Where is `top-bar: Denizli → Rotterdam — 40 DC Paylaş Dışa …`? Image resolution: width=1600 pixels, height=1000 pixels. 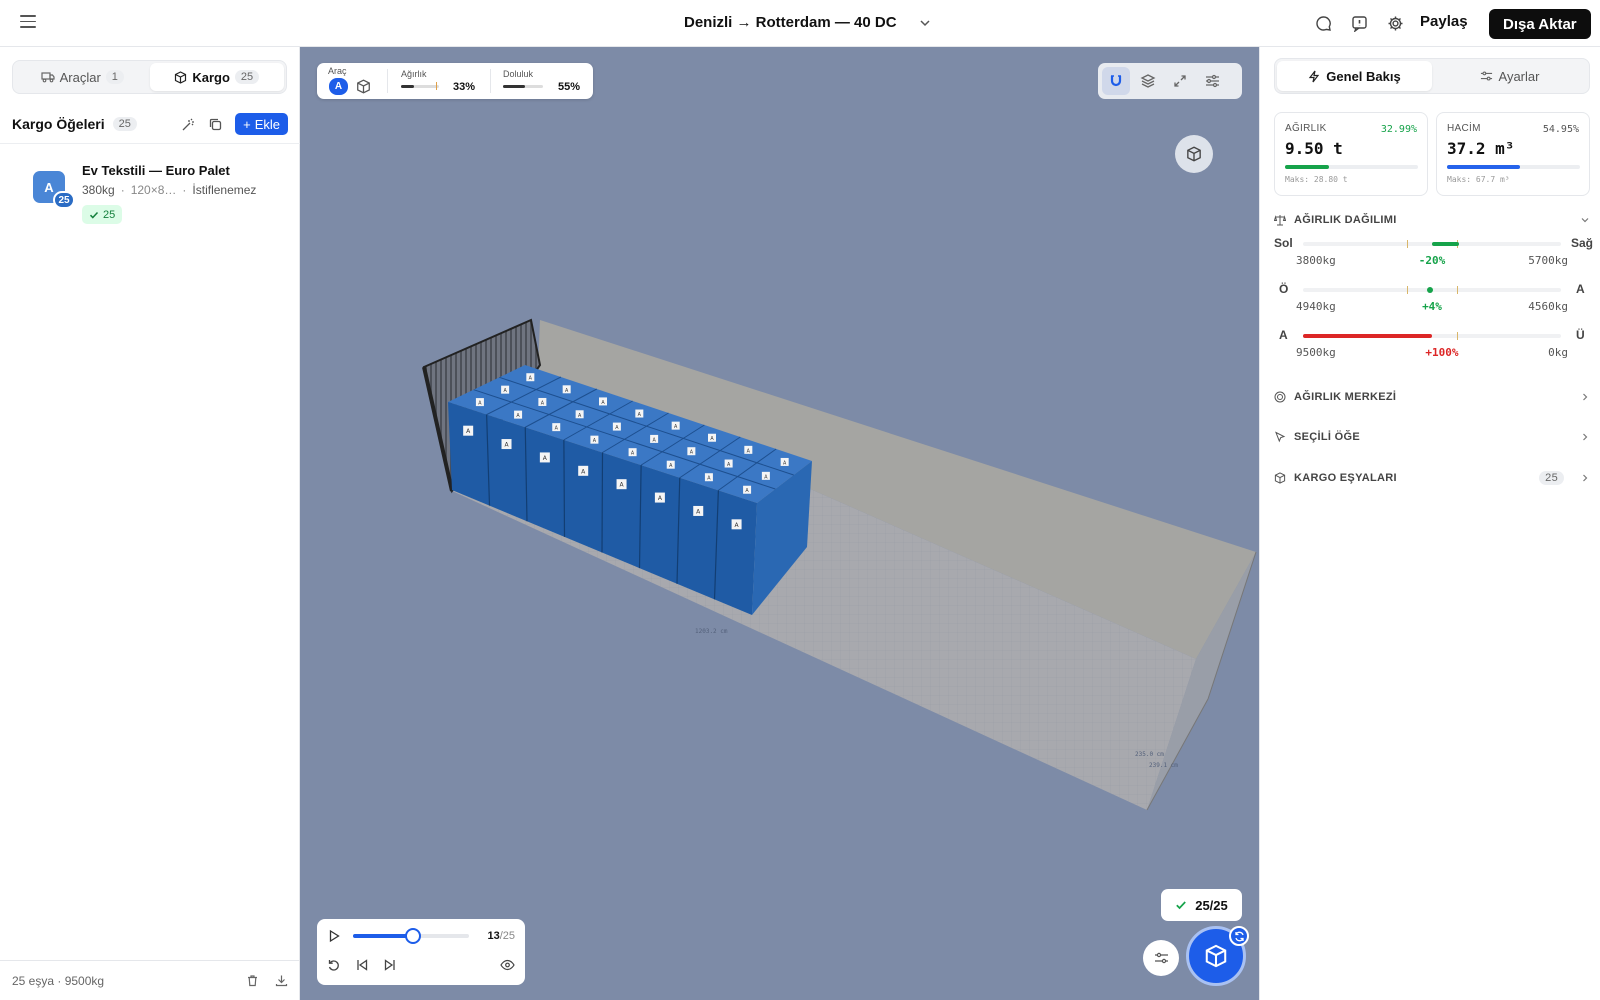
top-bar: Denizli → Rotterdam — 40 DC Paylaş Dışa … is located at coordinates (800, 23).